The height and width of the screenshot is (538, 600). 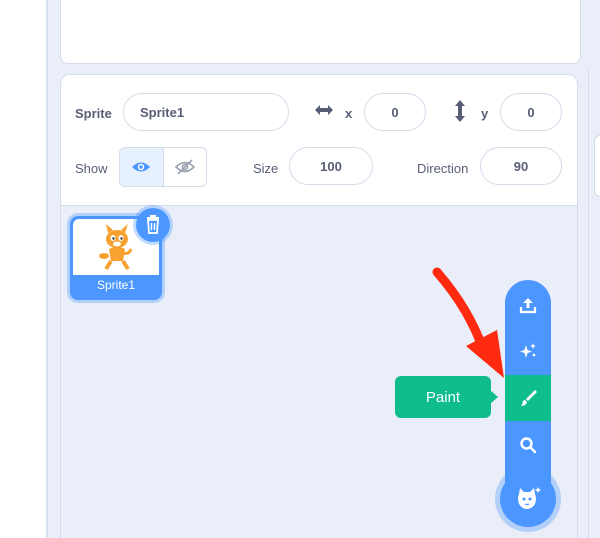 I want to click on search-icon, so click(x=528, y=445).